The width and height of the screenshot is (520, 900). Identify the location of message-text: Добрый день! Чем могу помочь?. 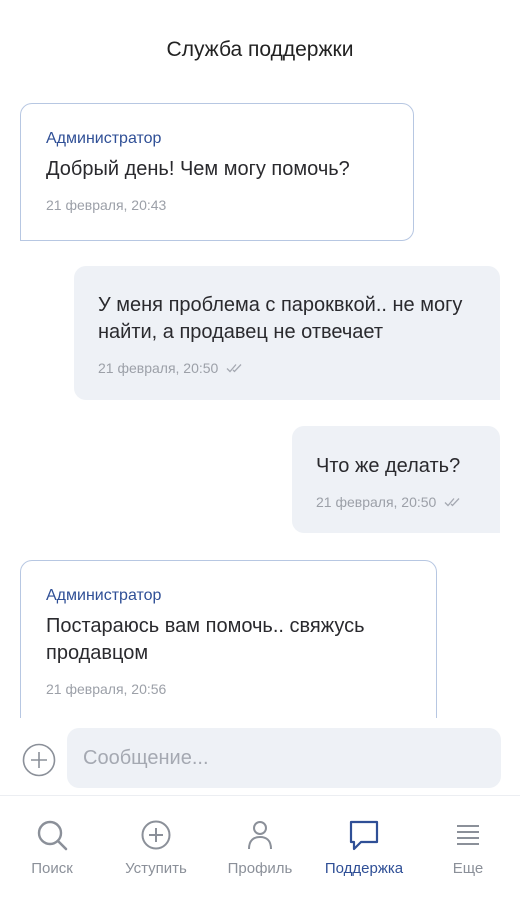
(198, 169).